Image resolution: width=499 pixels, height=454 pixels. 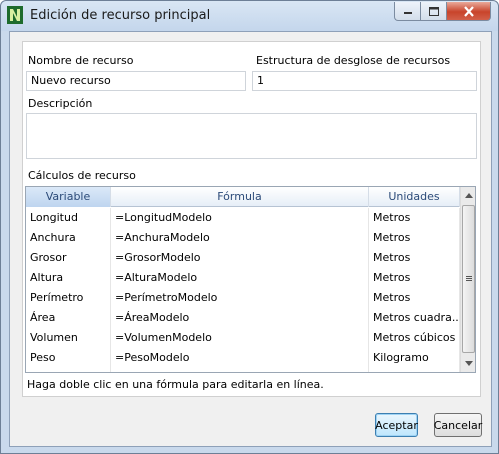 What do you see at coordinates (396, 425) in the screenshot?
I see `ok-button: Aceptar` at bounding box center [396, 425].